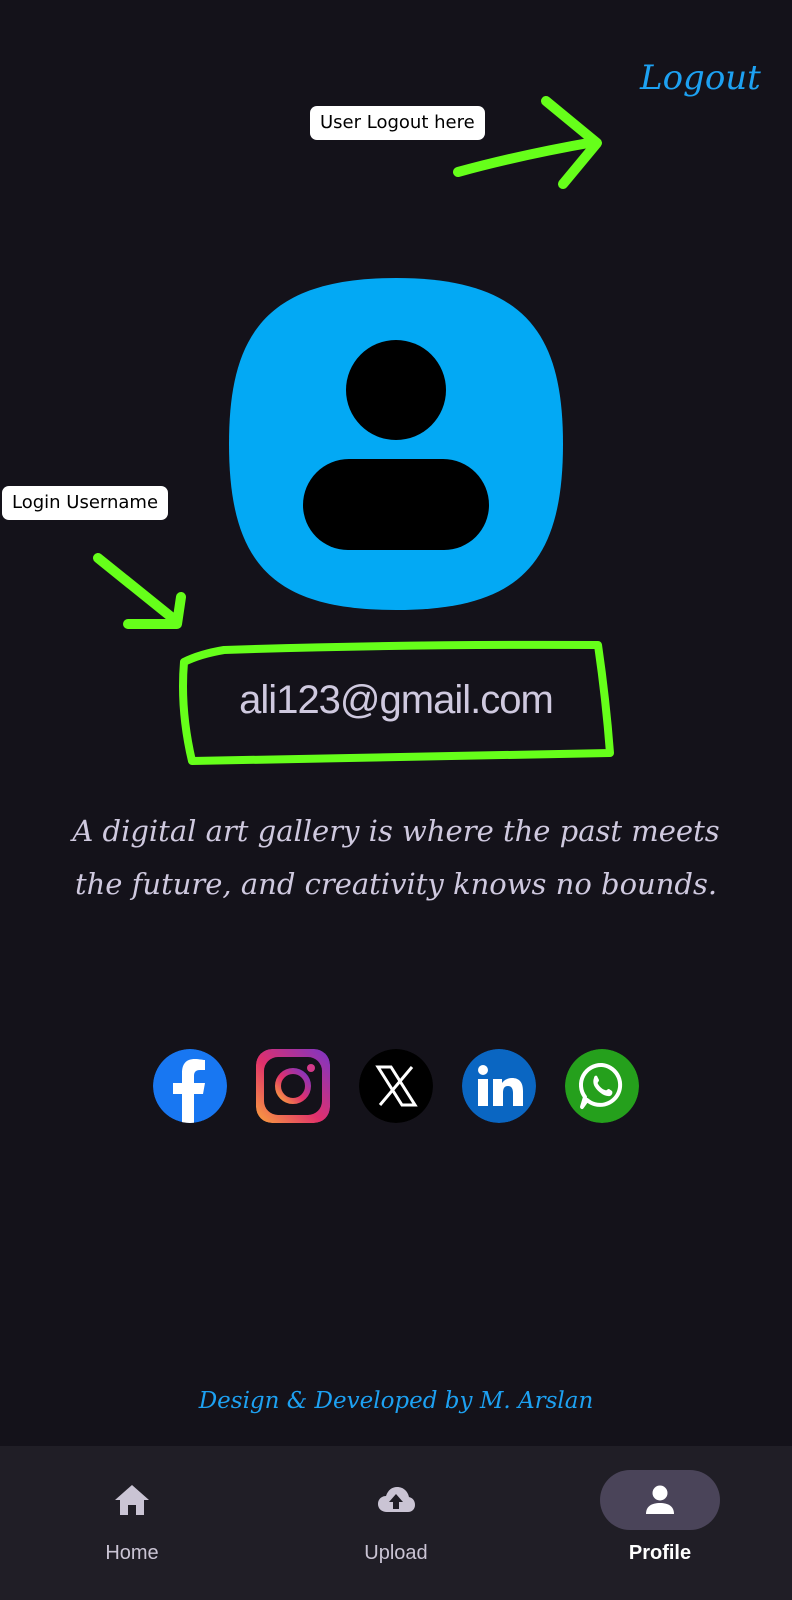  Describe the element at coordinates (132, 1553) in the screenshot. I see `nav-home-label: Home` at that location.